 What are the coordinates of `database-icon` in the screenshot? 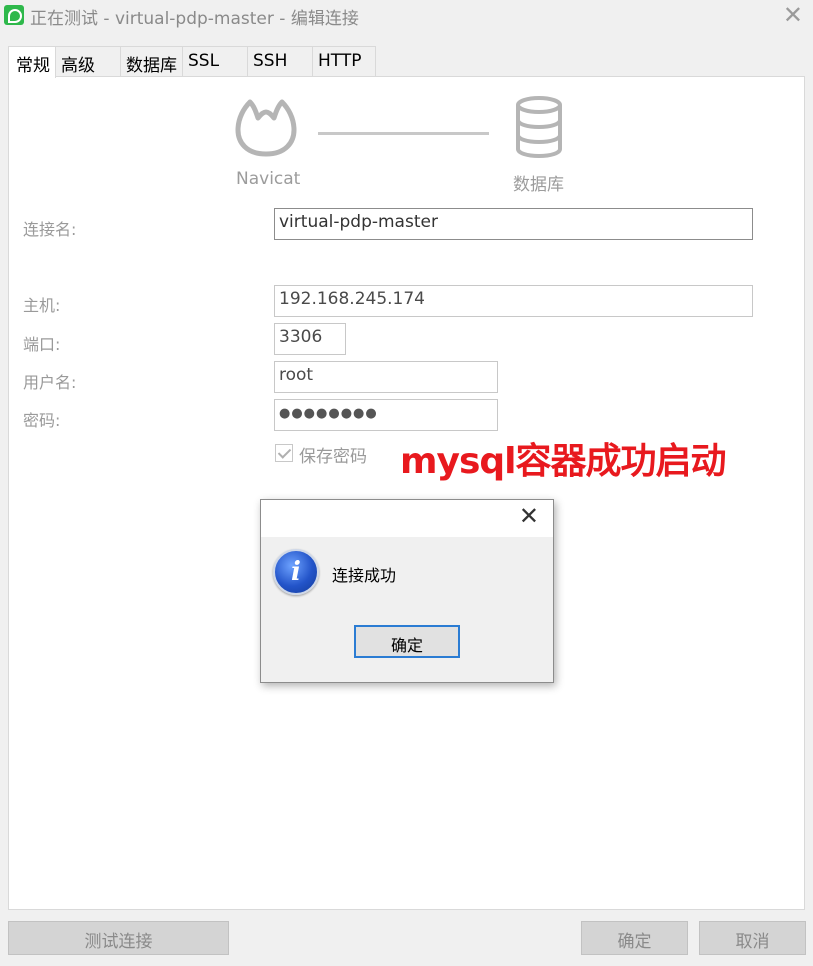 It's located at (539, 127).